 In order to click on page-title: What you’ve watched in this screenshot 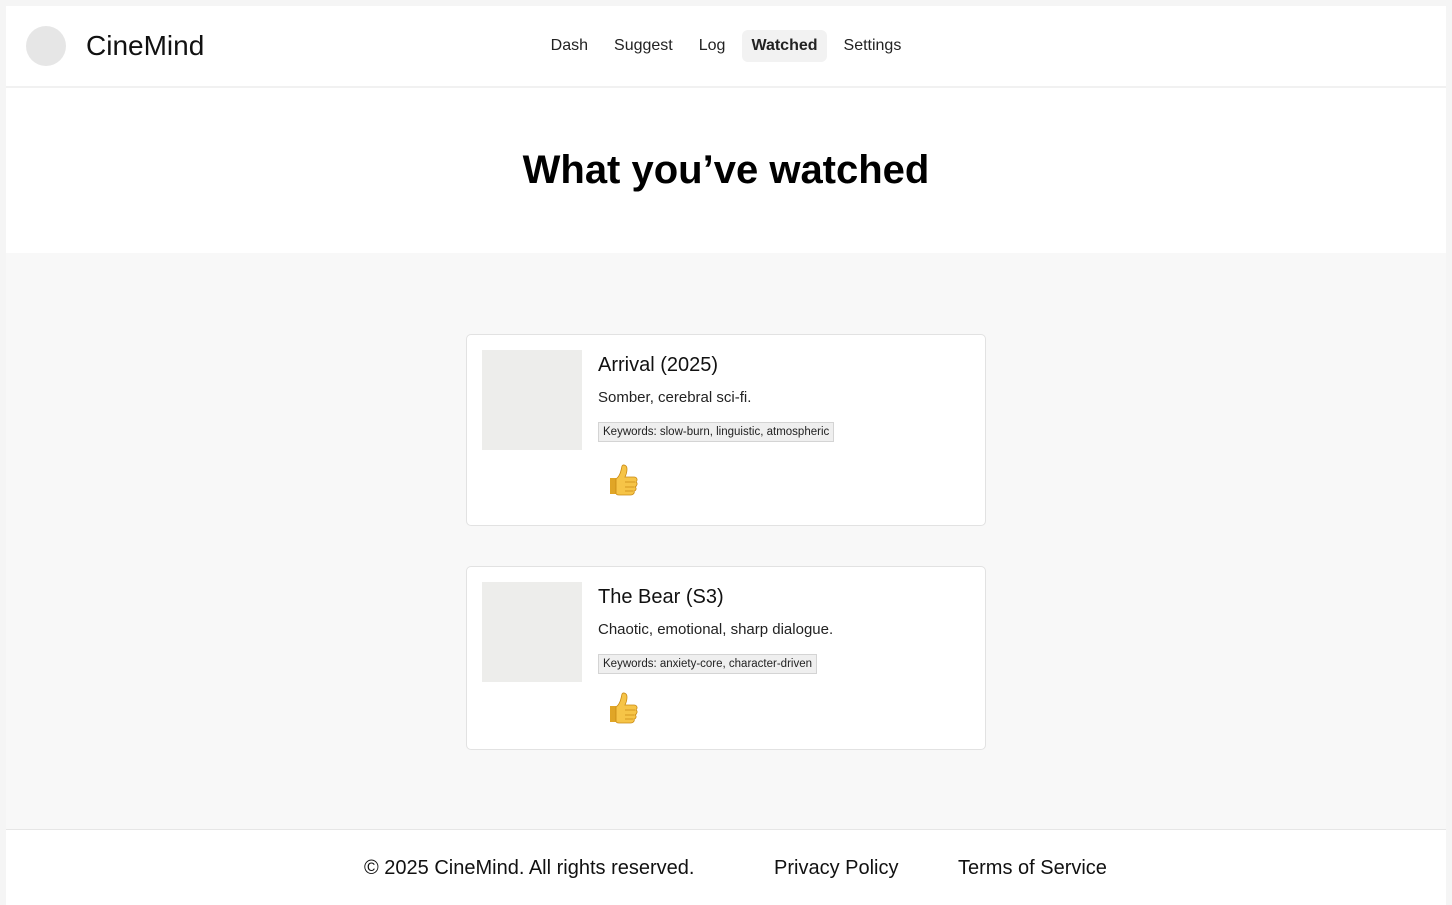, I will do `click(726, 170)`.